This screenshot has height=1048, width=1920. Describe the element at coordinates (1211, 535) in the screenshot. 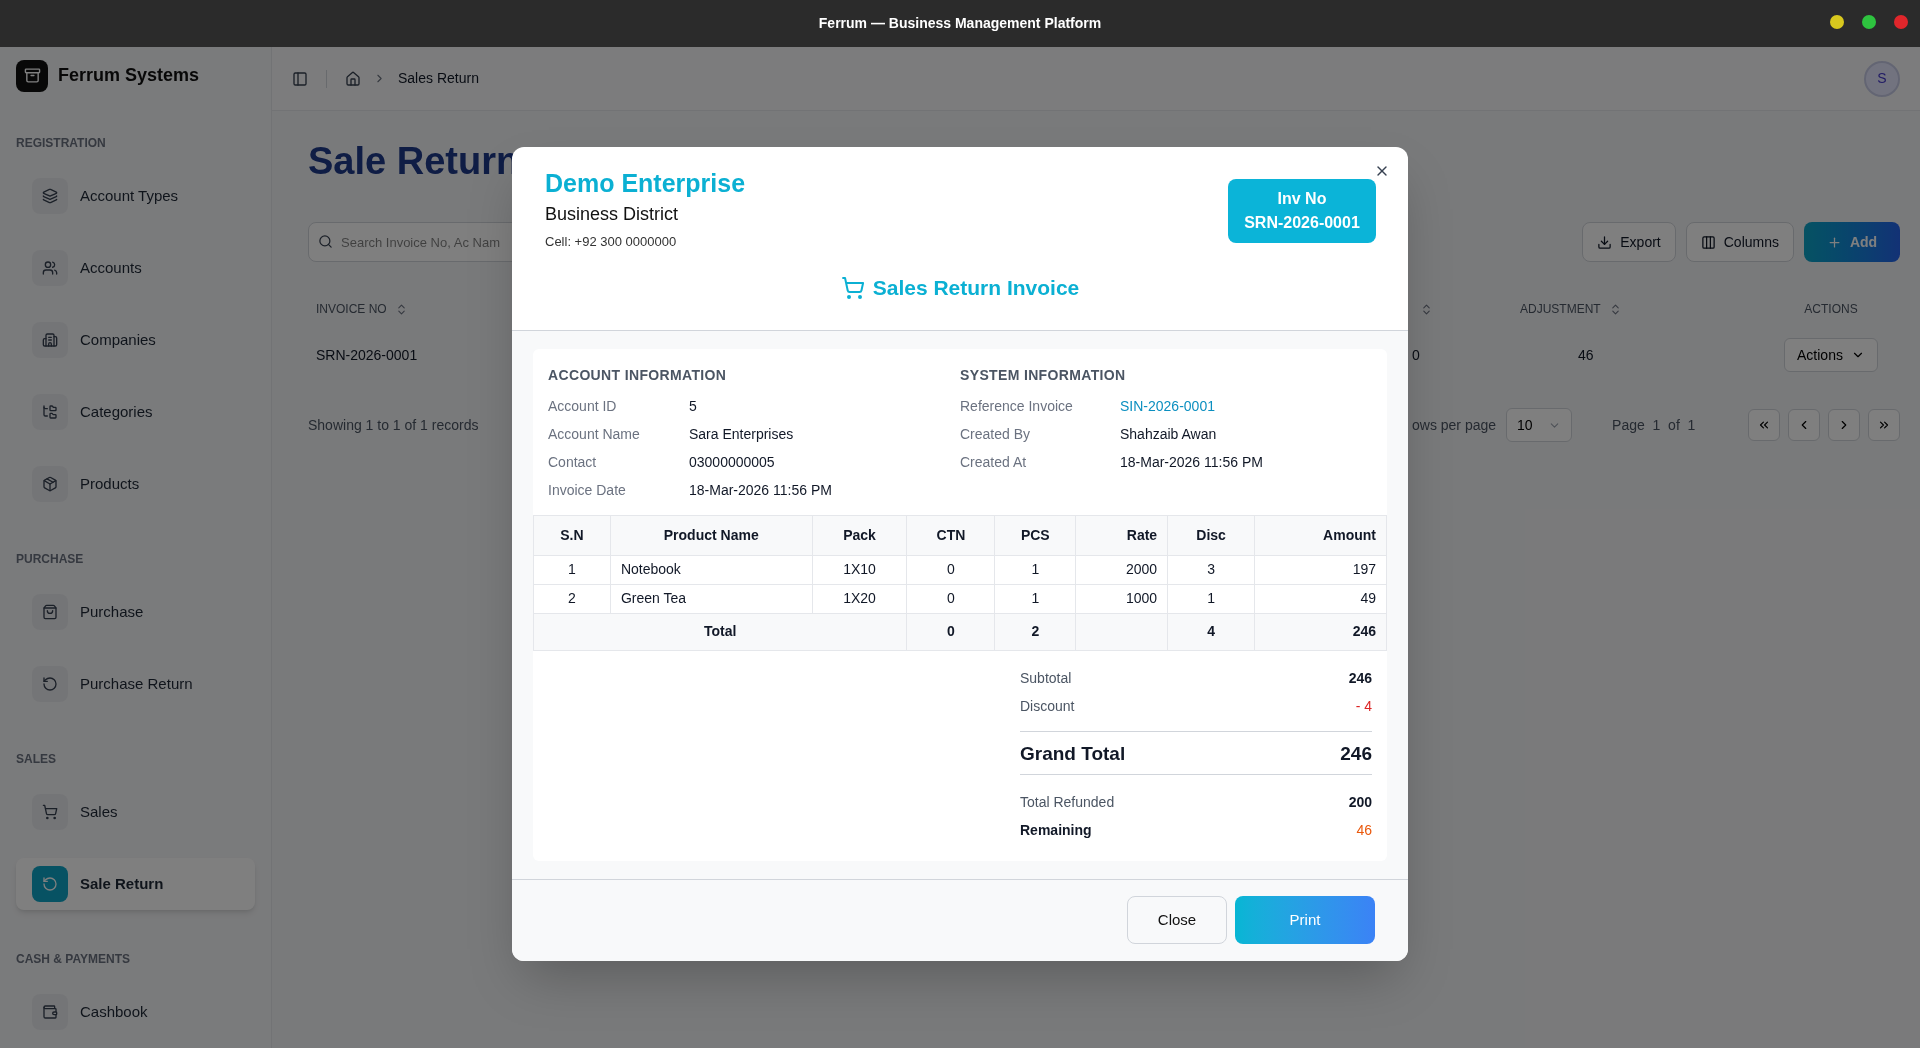

I see `column-header: Disc` at that location.